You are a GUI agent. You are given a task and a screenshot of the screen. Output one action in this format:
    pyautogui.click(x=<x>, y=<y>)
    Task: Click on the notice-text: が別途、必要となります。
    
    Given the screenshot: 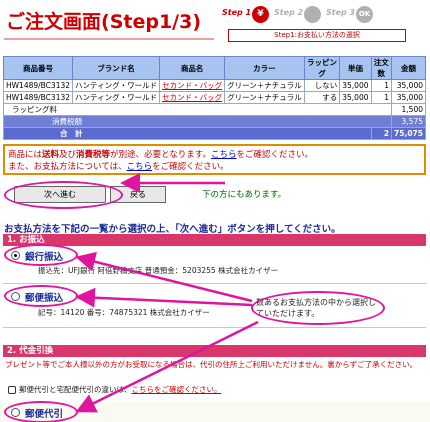 What is the action you would take?
    pyautogui.click(x=160, y=155)
    